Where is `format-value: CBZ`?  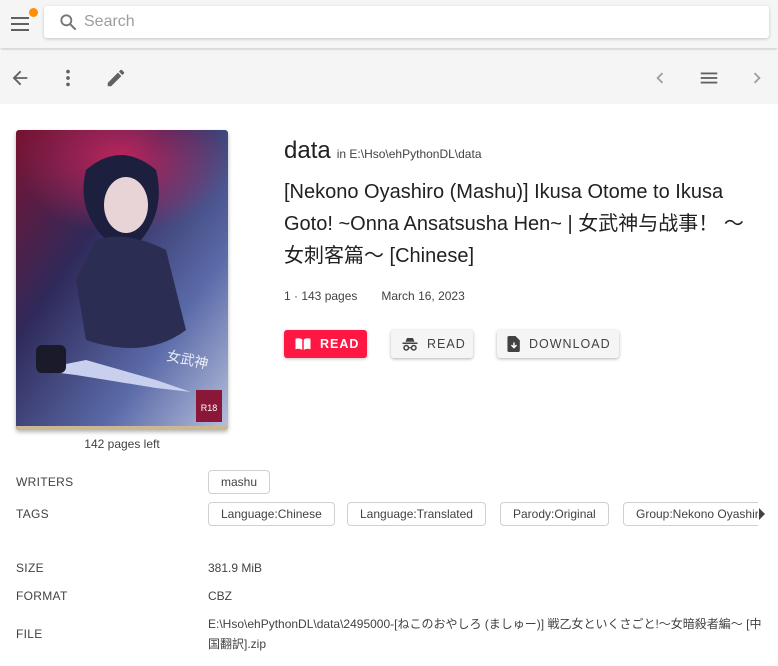
format-value: CBZ is located at coordinates (220, 596).